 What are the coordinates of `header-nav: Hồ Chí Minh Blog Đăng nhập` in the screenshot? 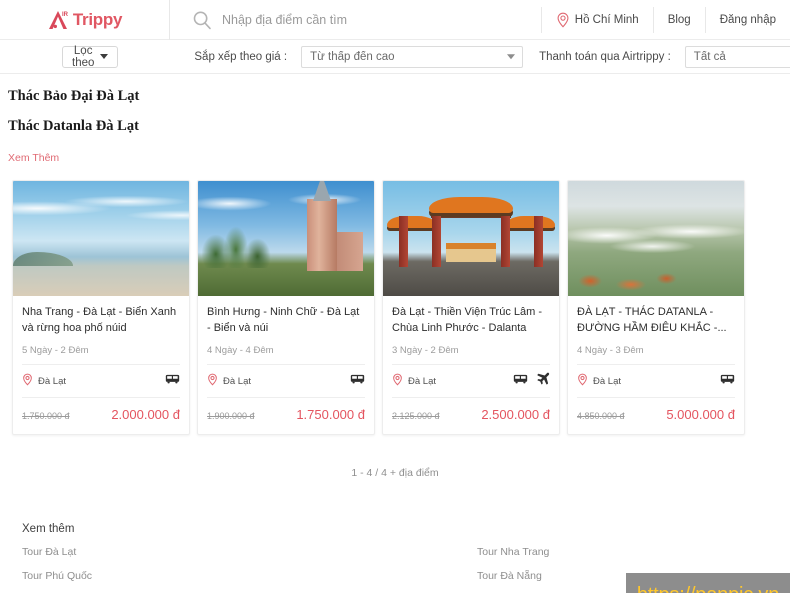 It's located at (665, 20).